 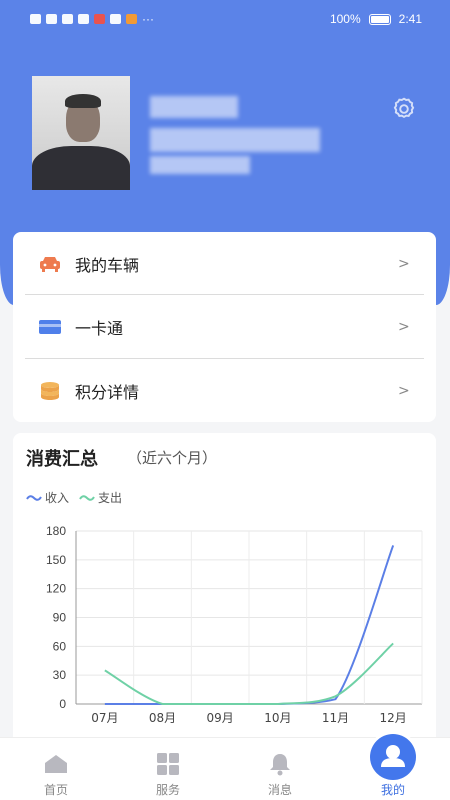 I want to click on tab-label: 首页, so click(x=55, y=790).